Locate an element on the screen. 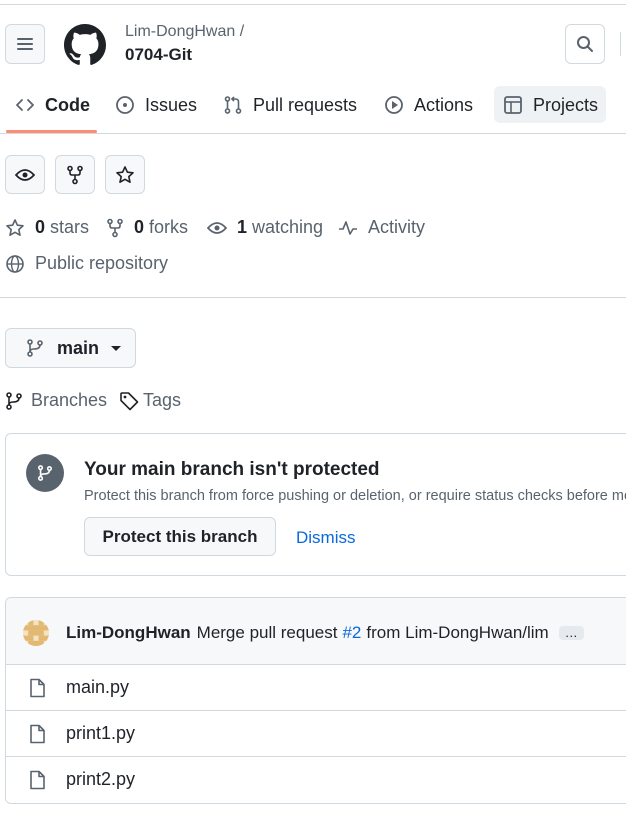  header-divider is located at coordinates (620, 44).